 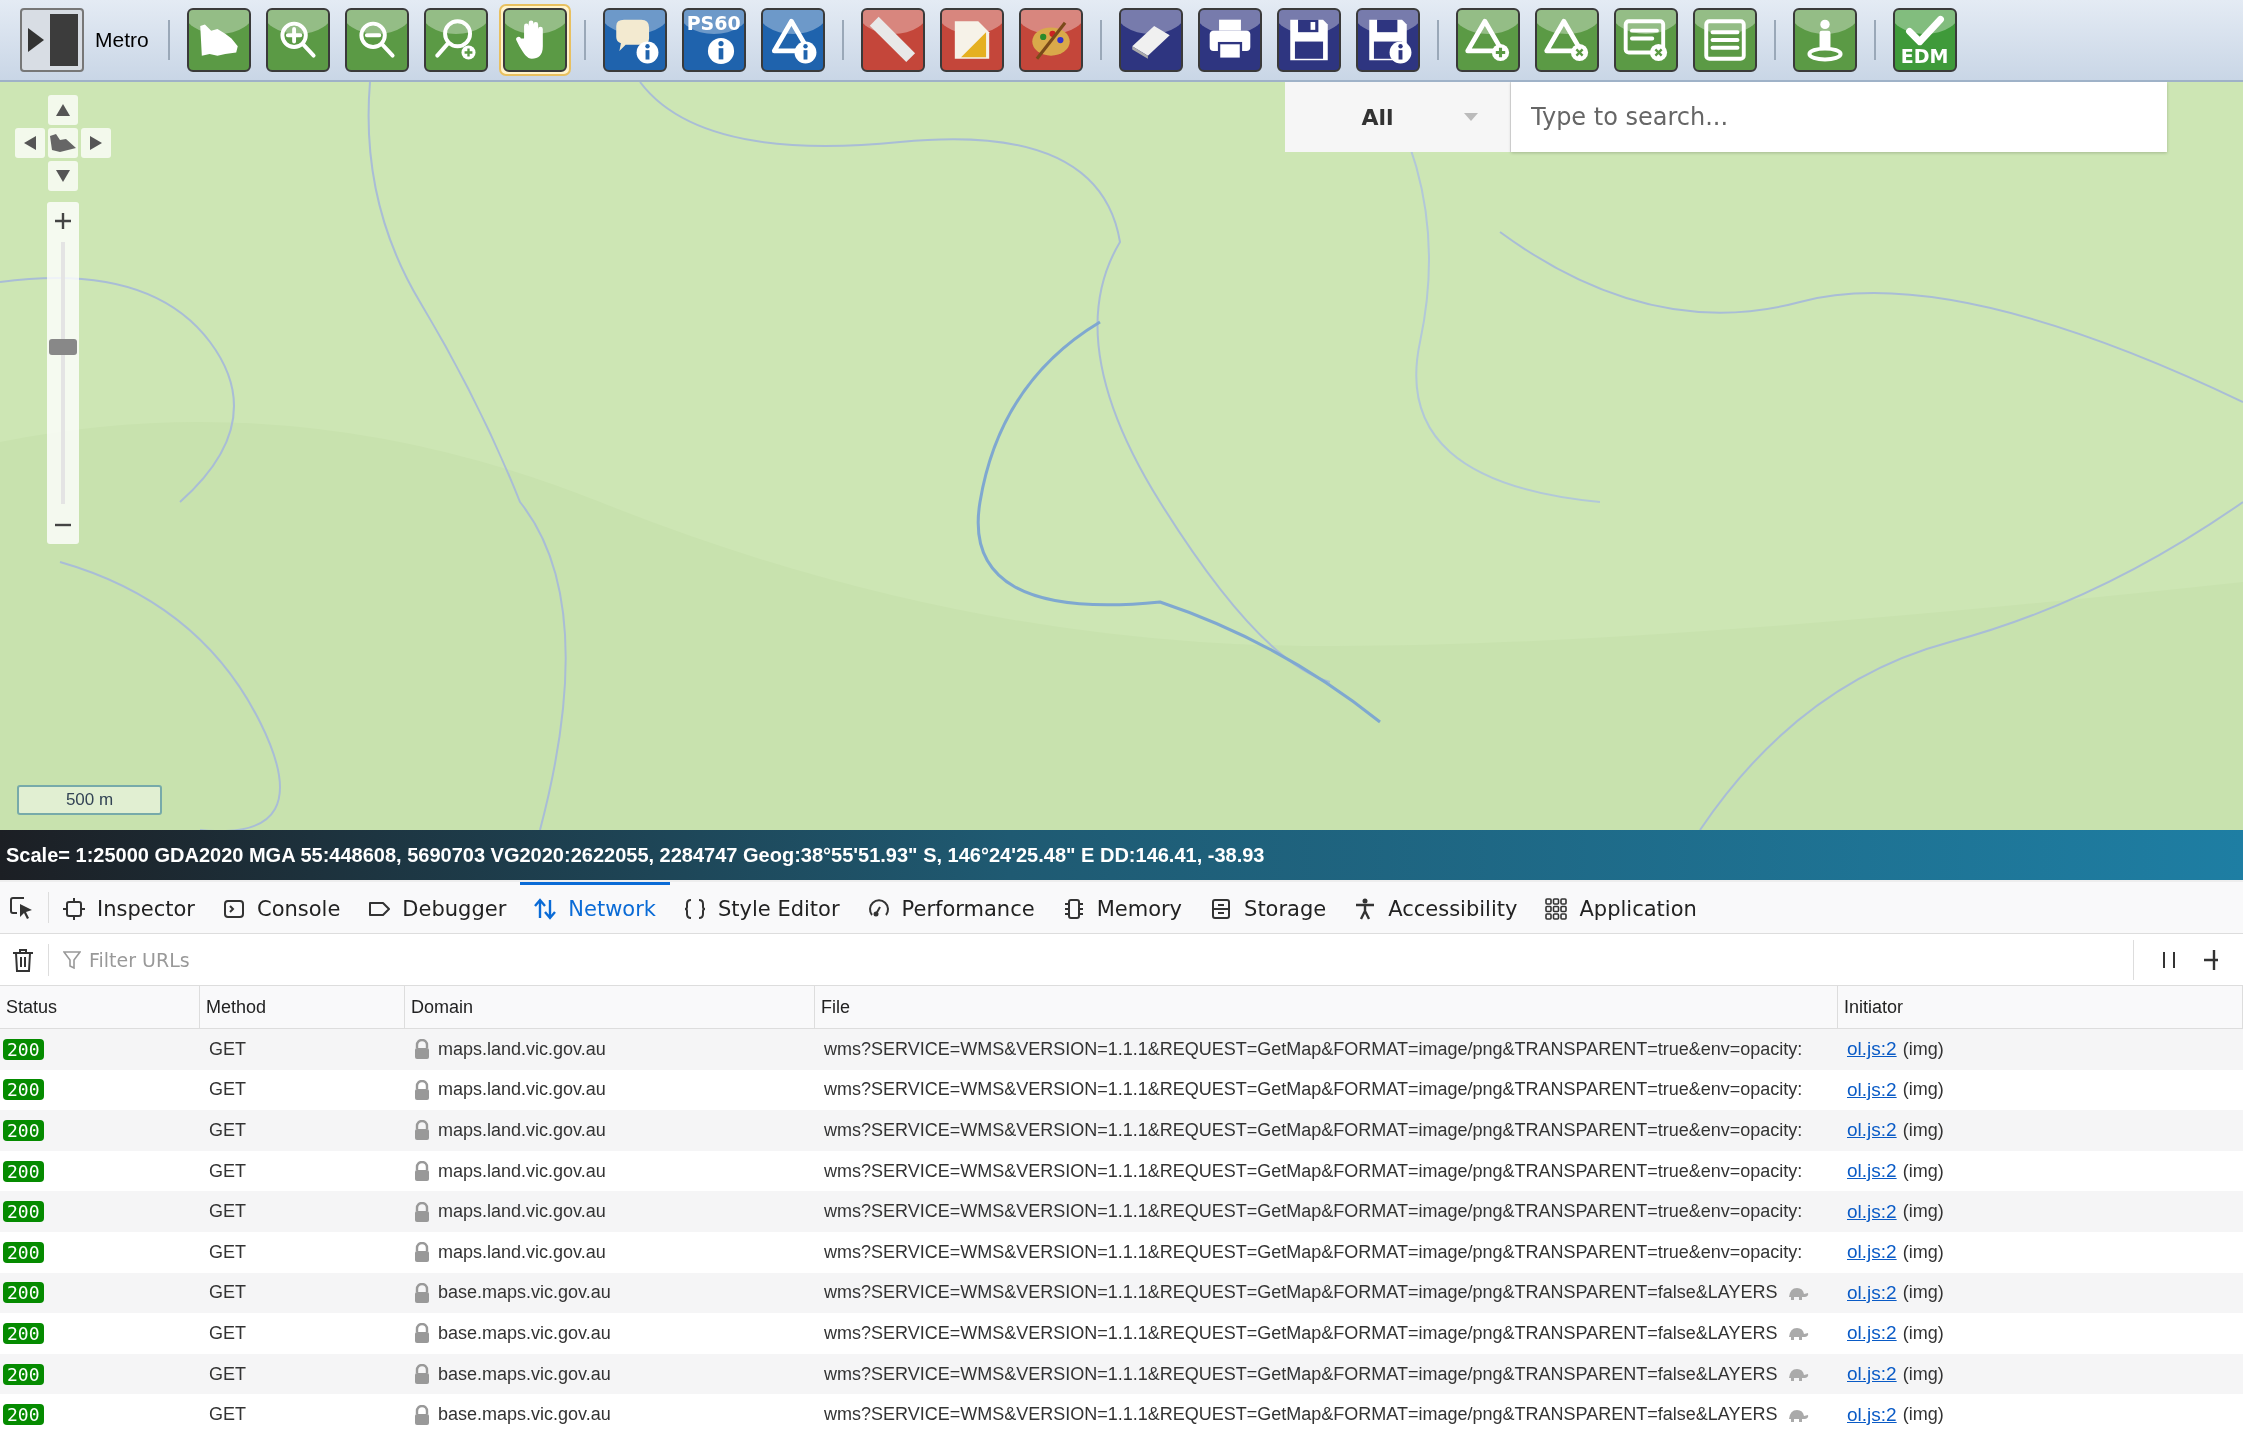 I want to click on pause-icon, so click(x=2169, y=959).